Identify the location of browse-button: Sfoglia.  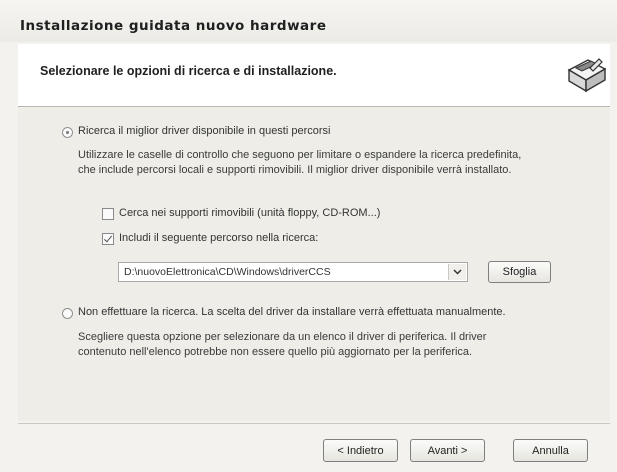
(519, 272).